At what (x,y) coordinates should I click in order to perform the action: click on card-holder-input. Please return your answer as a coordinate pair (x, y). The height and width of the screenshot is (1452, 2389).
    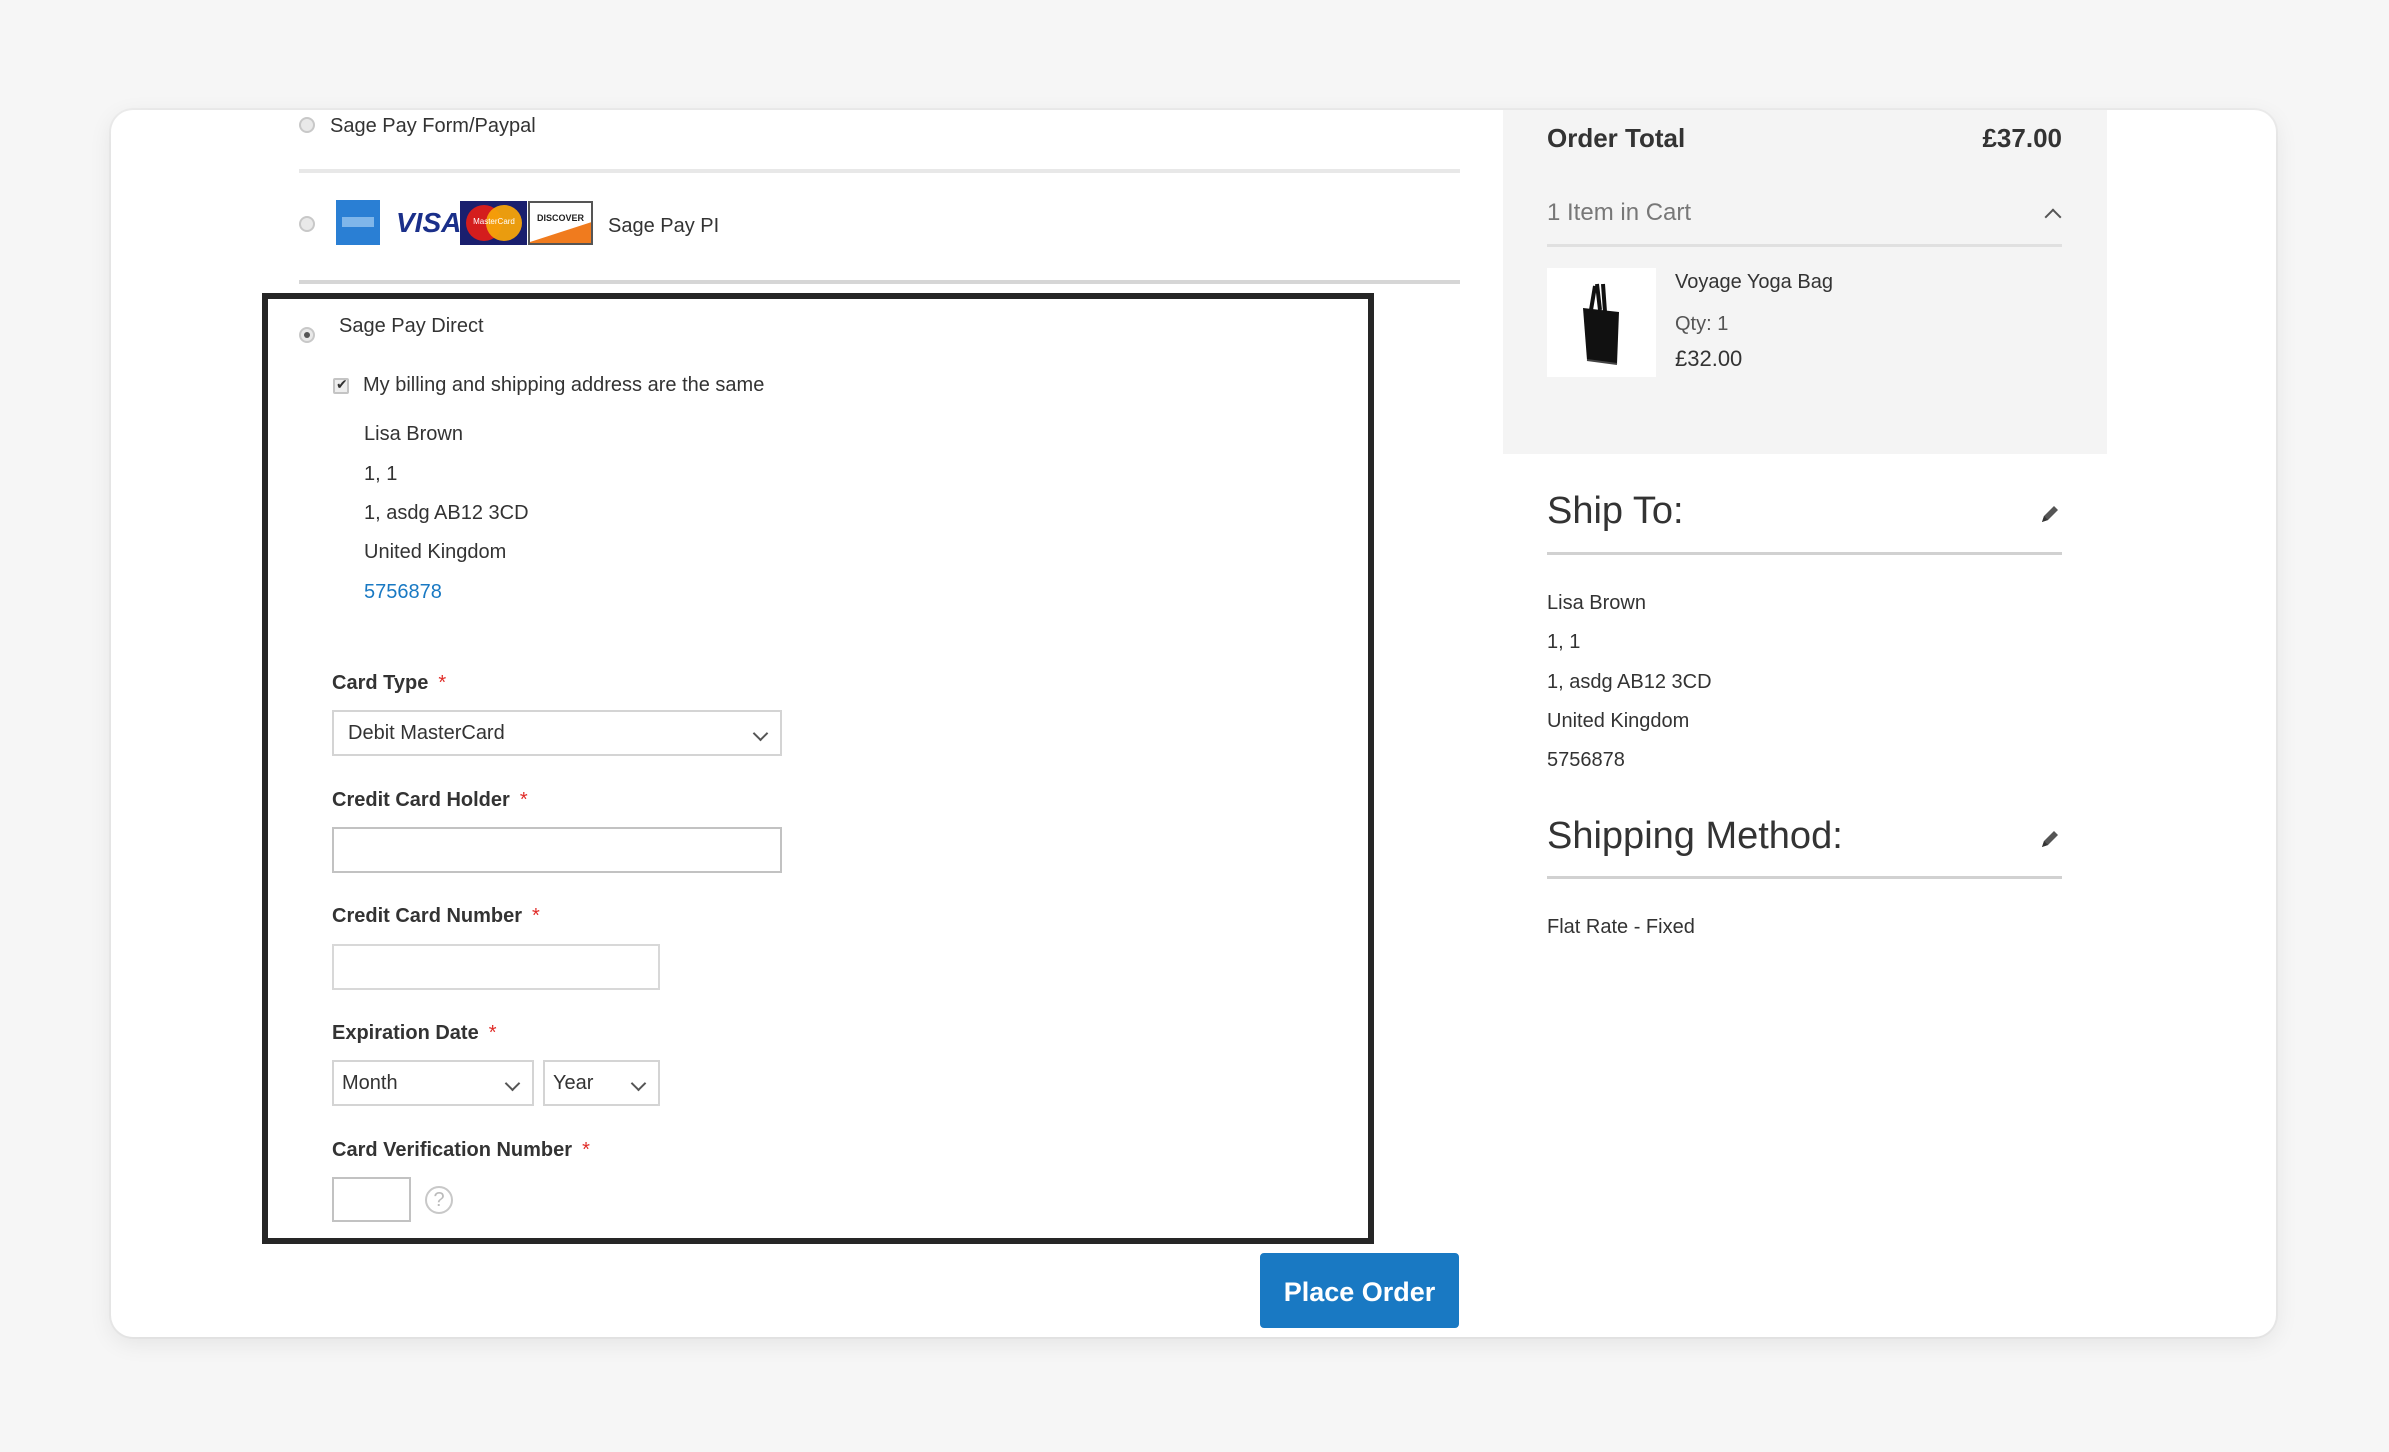
    Looking at the image, I should click on (557, 850).